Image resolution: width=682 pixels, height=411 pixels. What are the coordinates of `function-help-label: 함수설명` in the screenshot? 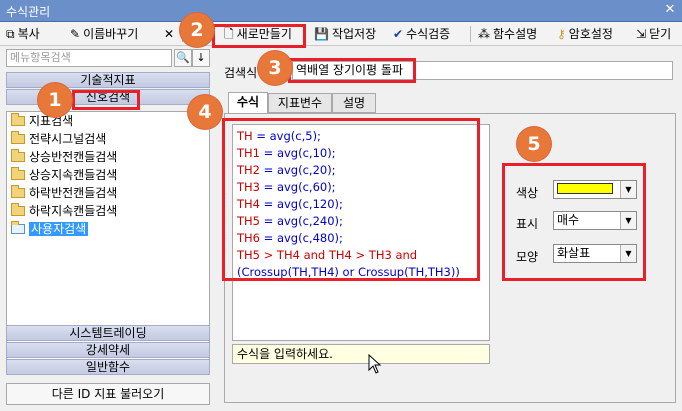 It's located at (515, 34).